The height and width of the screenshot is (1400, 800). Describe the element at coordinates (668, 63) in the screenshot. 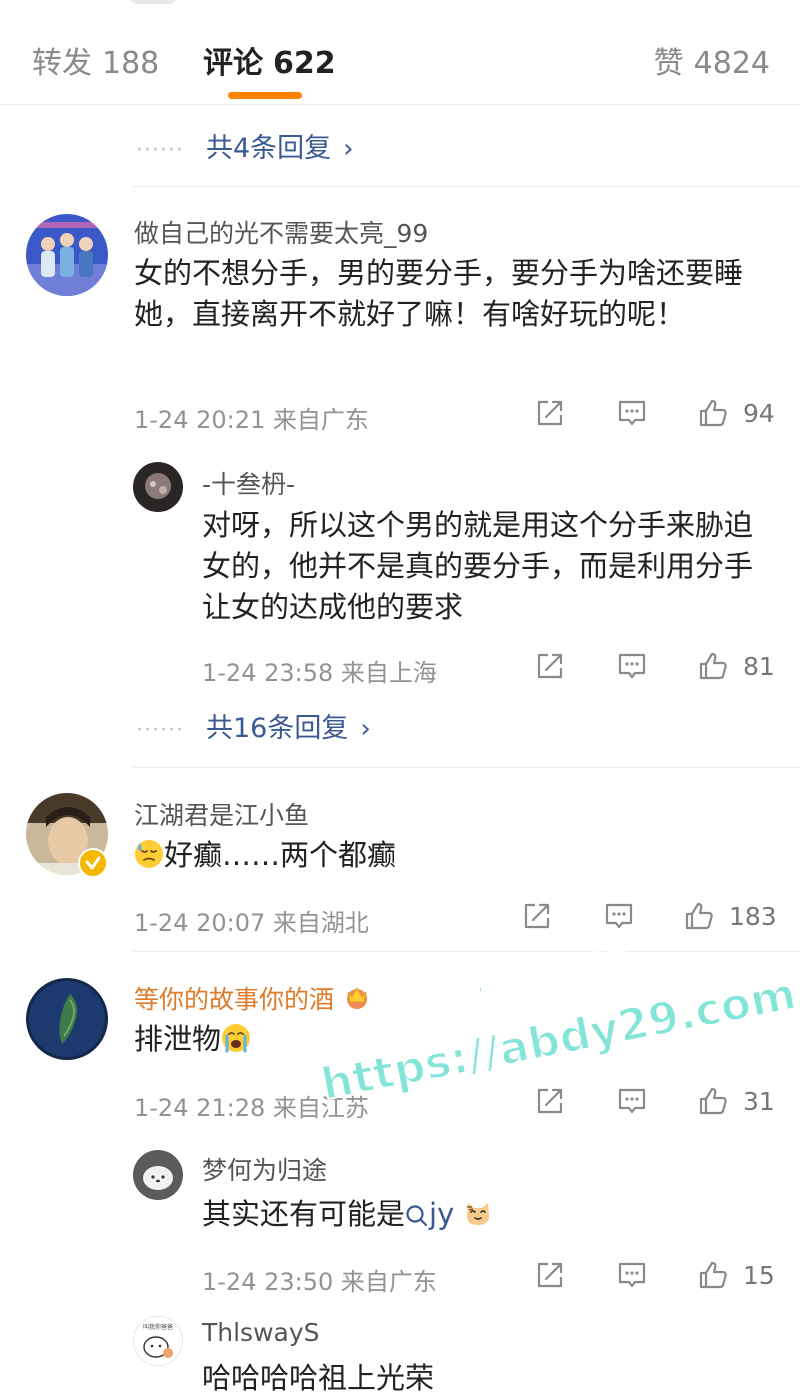

I see `tab-likes-label: 赞` at that location.